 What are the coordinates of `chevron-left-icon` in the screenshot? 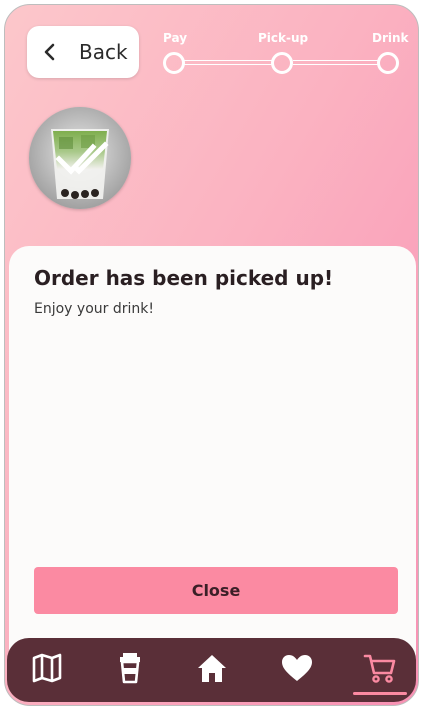 It's located at (49, 52).